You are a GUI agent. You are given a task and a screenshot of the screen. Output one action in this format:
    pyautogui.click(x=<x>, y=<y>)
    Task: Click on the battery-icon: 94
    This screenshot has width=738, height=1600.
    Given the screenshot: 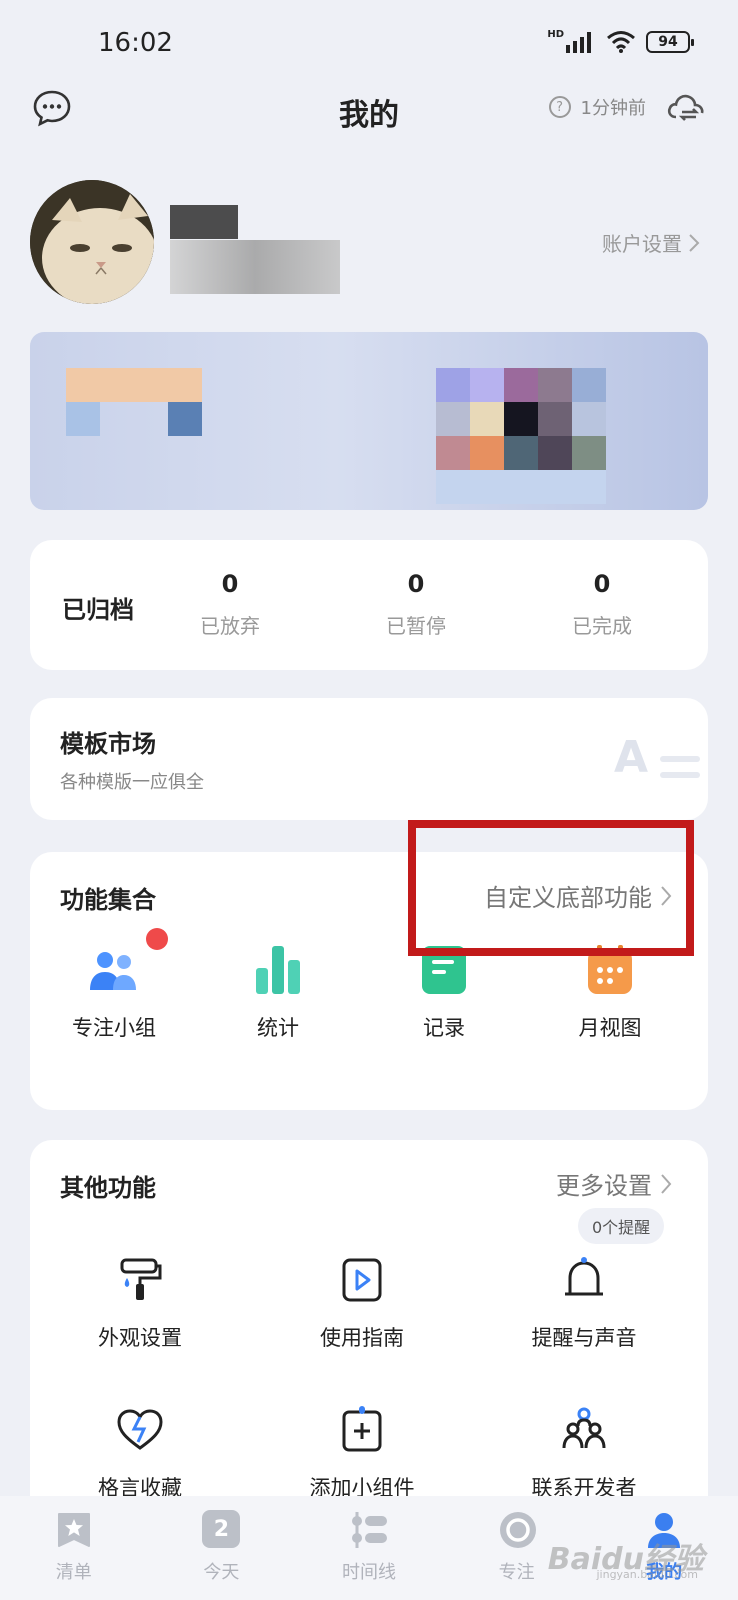 What is the action you would take?
    pyautogui.click(x=670, y=42)
    